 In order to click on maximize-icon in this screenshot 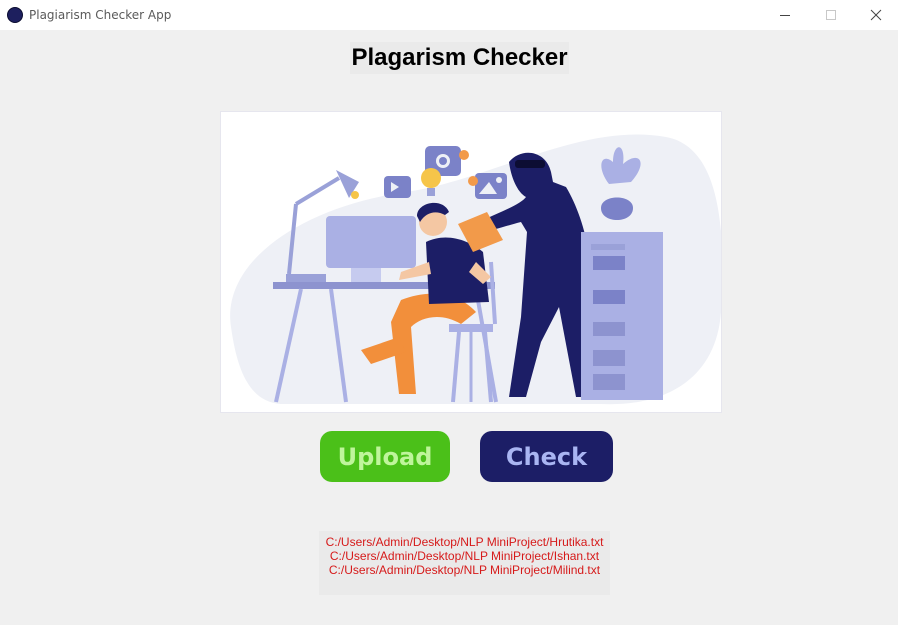, I will do `click(831, 15)`.